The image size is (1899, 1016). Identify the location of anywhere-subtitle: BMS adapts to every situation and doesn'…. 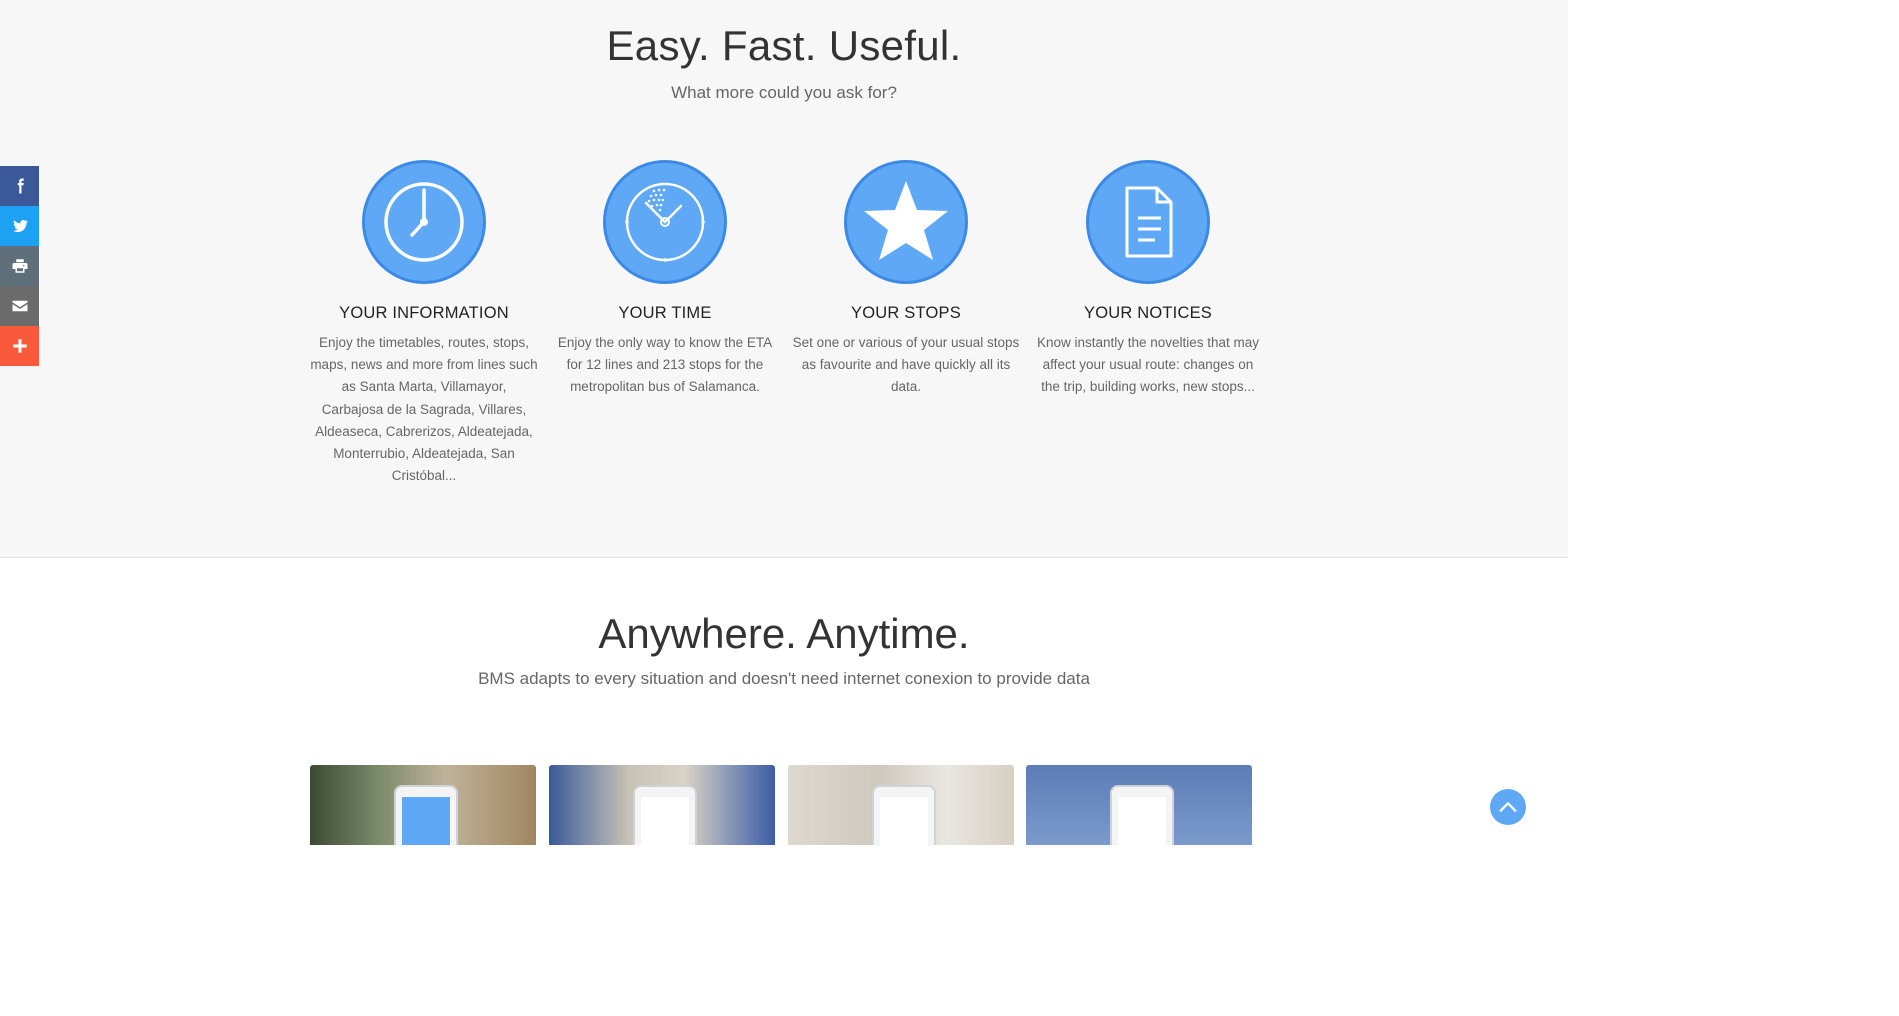
(784, 678).